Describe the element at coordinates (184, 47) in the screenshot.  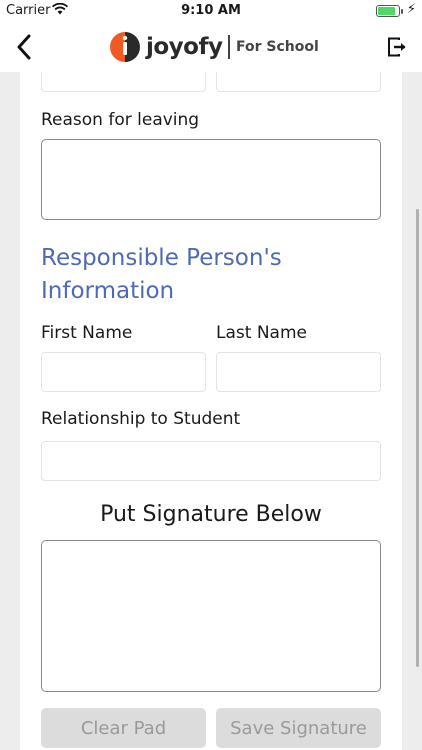
I see `brand-name: joyofy` at that location.